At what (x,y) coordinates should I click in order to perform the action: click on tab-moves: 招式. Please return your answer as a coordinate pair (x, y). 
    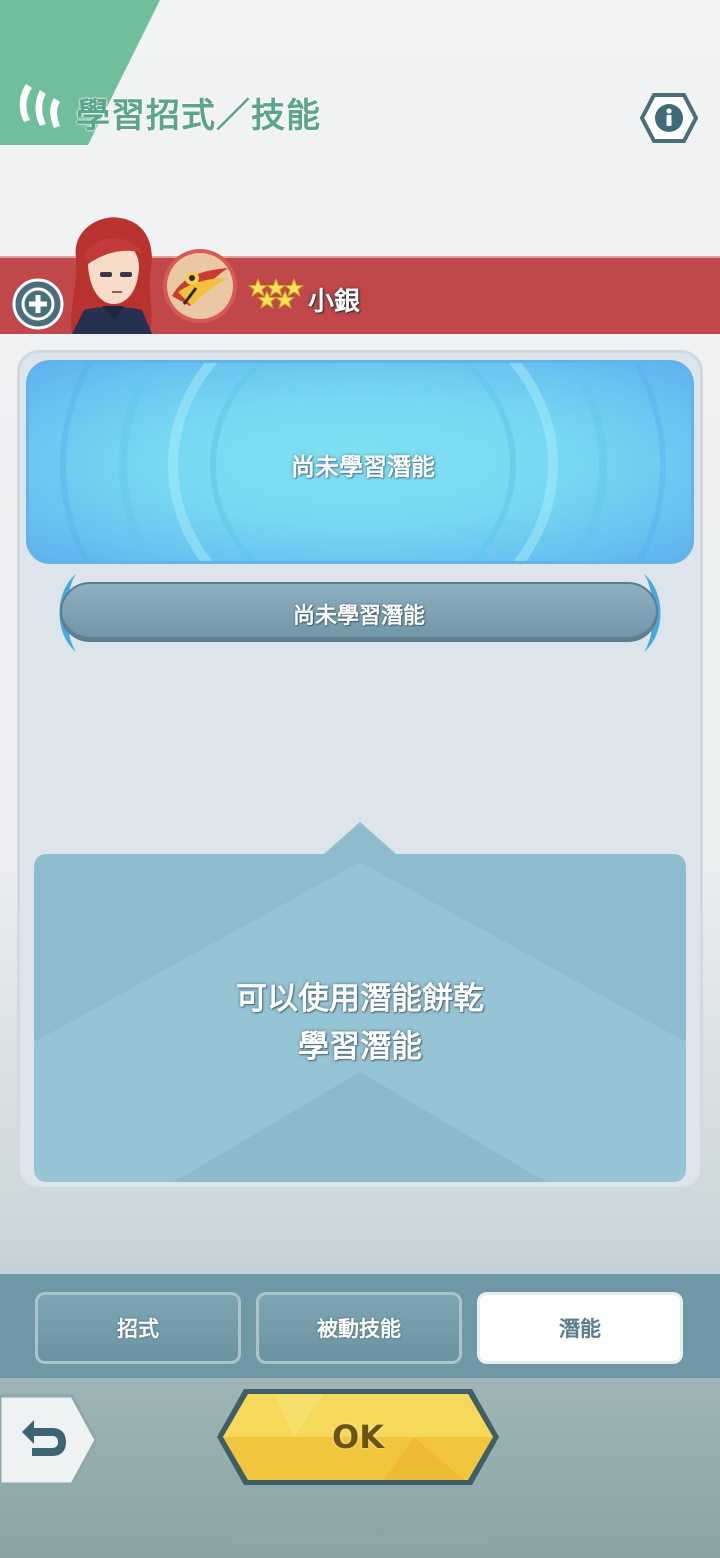
    Looking at the image, I should click on (138, 1328).